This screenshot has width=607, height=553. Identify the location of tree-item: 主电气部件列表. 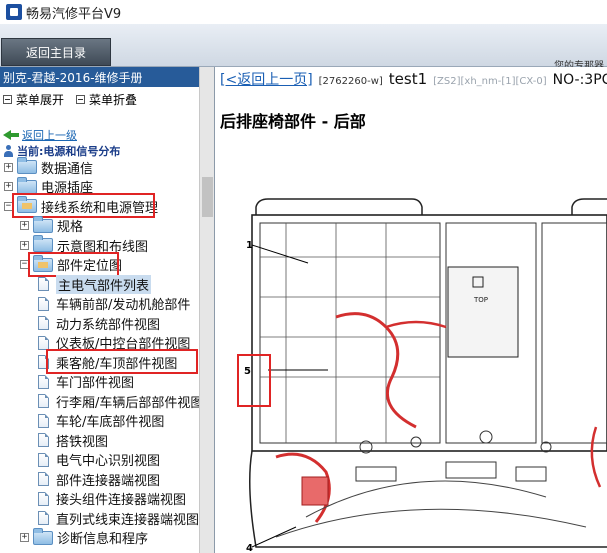
(95, 284).